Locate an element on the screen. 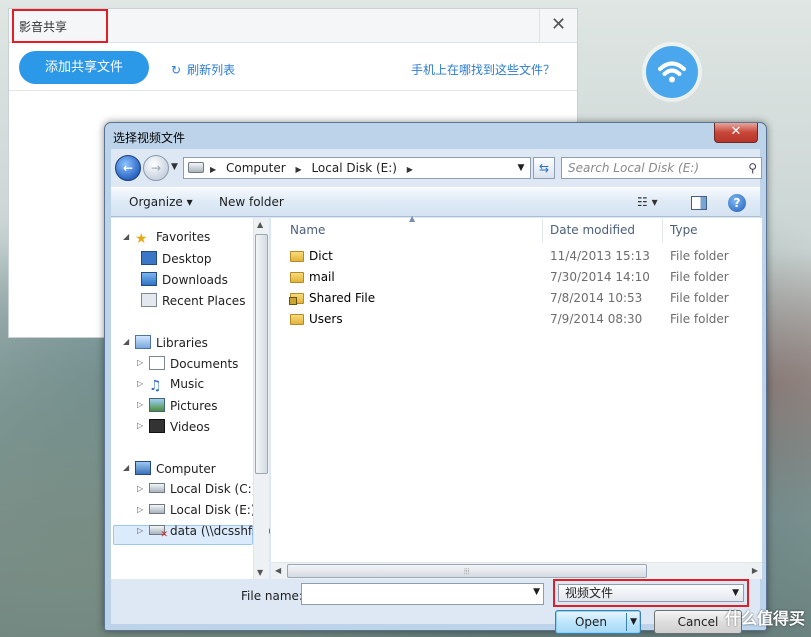 This screenshot has height=637, width=811. forward-arrow-icon: → is located at coordinates (156, 168).